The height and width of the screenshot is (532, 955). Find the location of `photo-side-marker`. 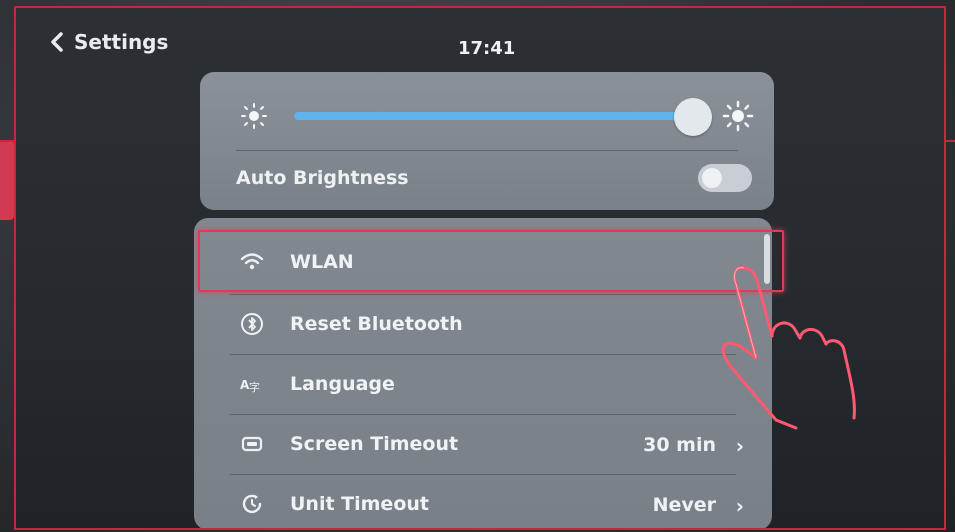

photo-side-marker is located at coordinates (7, 180).